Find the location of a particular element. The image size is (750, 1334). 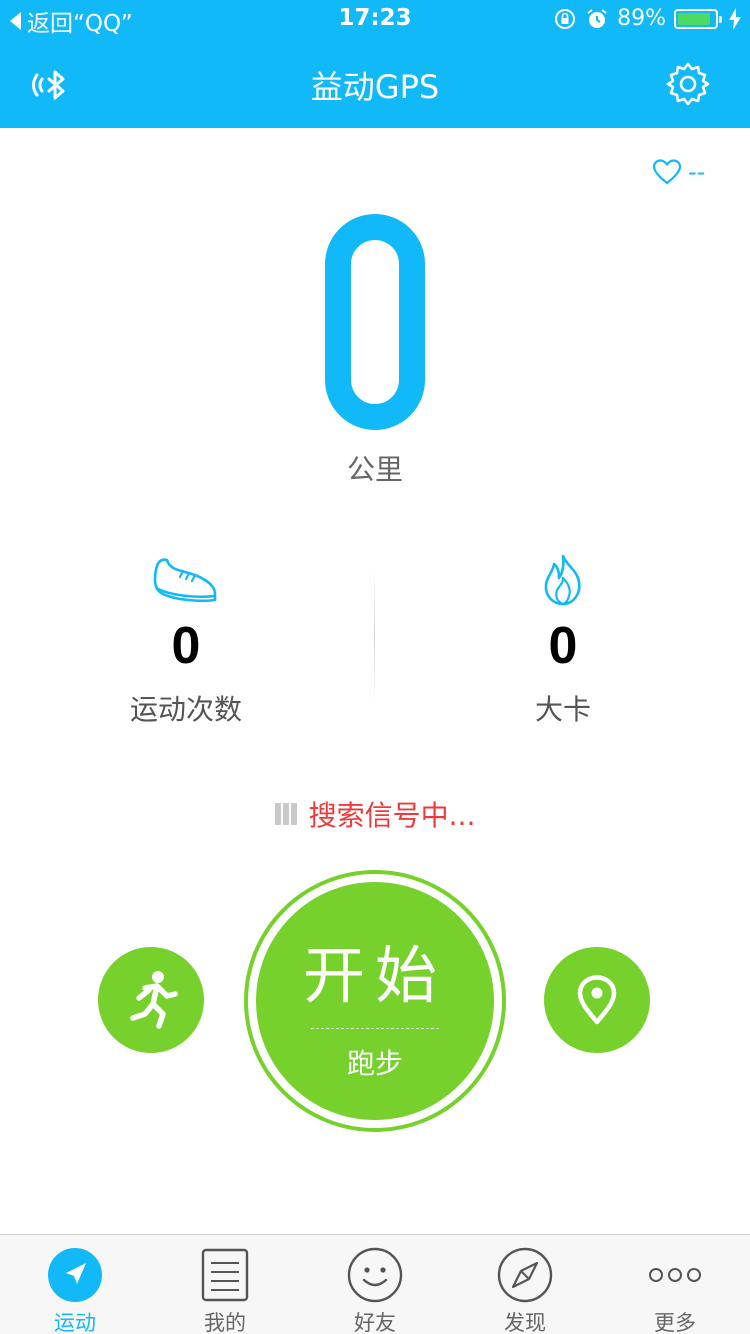

alarm-icon is located at coordinates (597, 18).